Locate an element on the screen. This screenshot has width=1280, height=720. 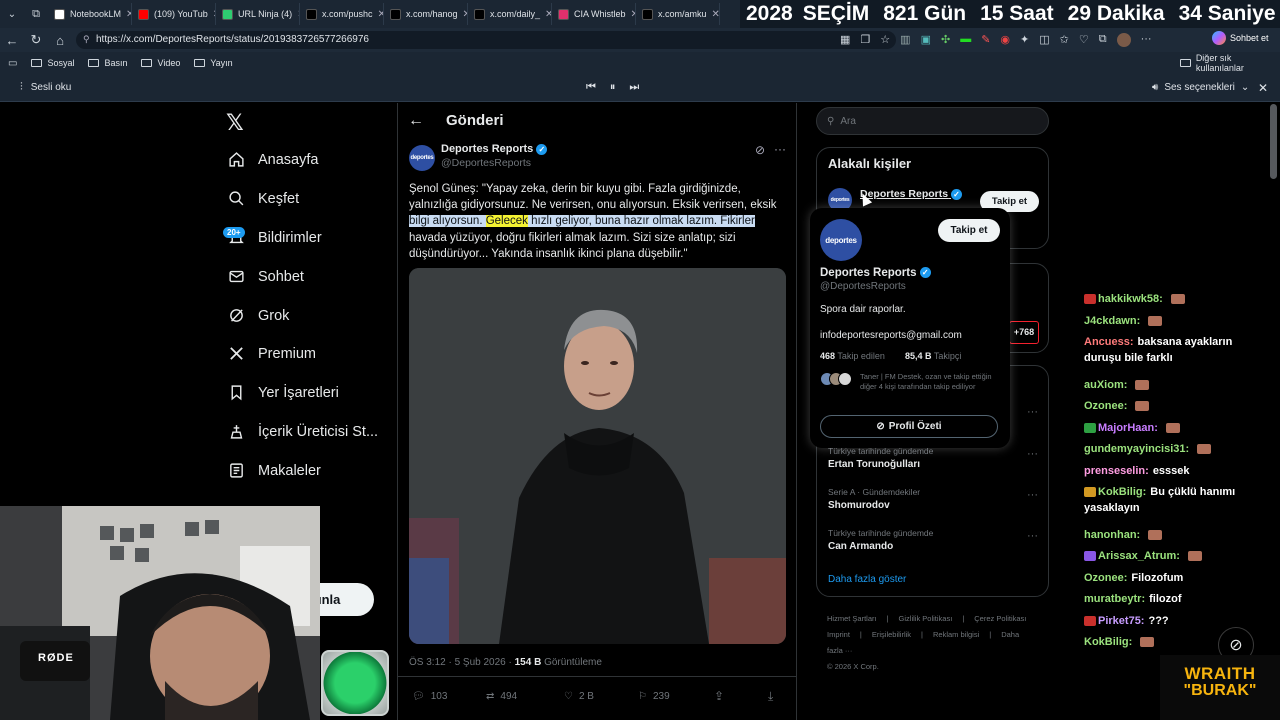
grok-icon: ⊘ is located at coordinates (760, 150).